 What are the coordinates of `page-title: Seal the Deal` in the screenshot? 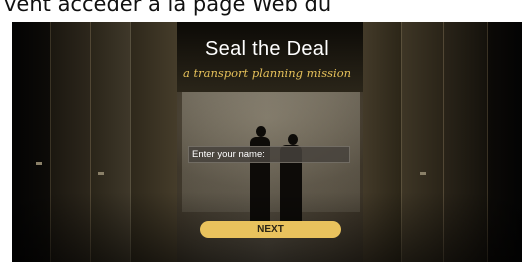 It's located at (267, 49).